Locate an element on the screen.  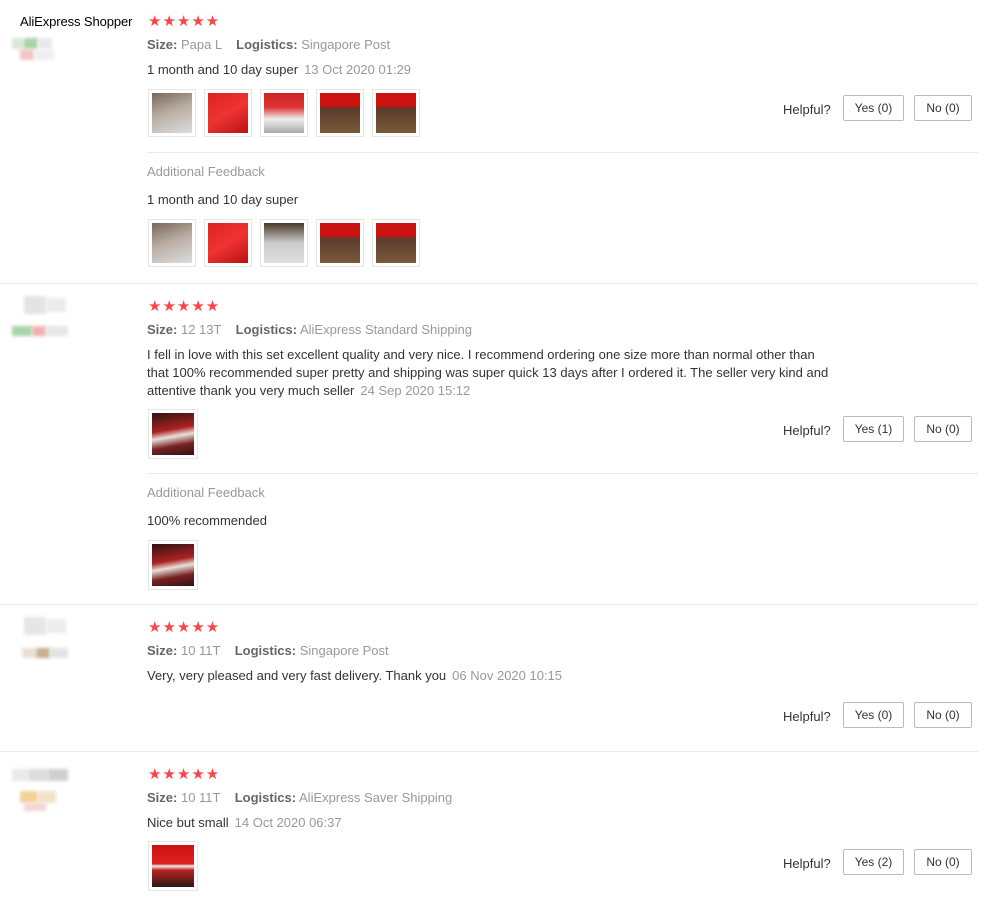
review-text: Nice but small 14 Oct 2020 06:37 is located at coordinates (244, 823).